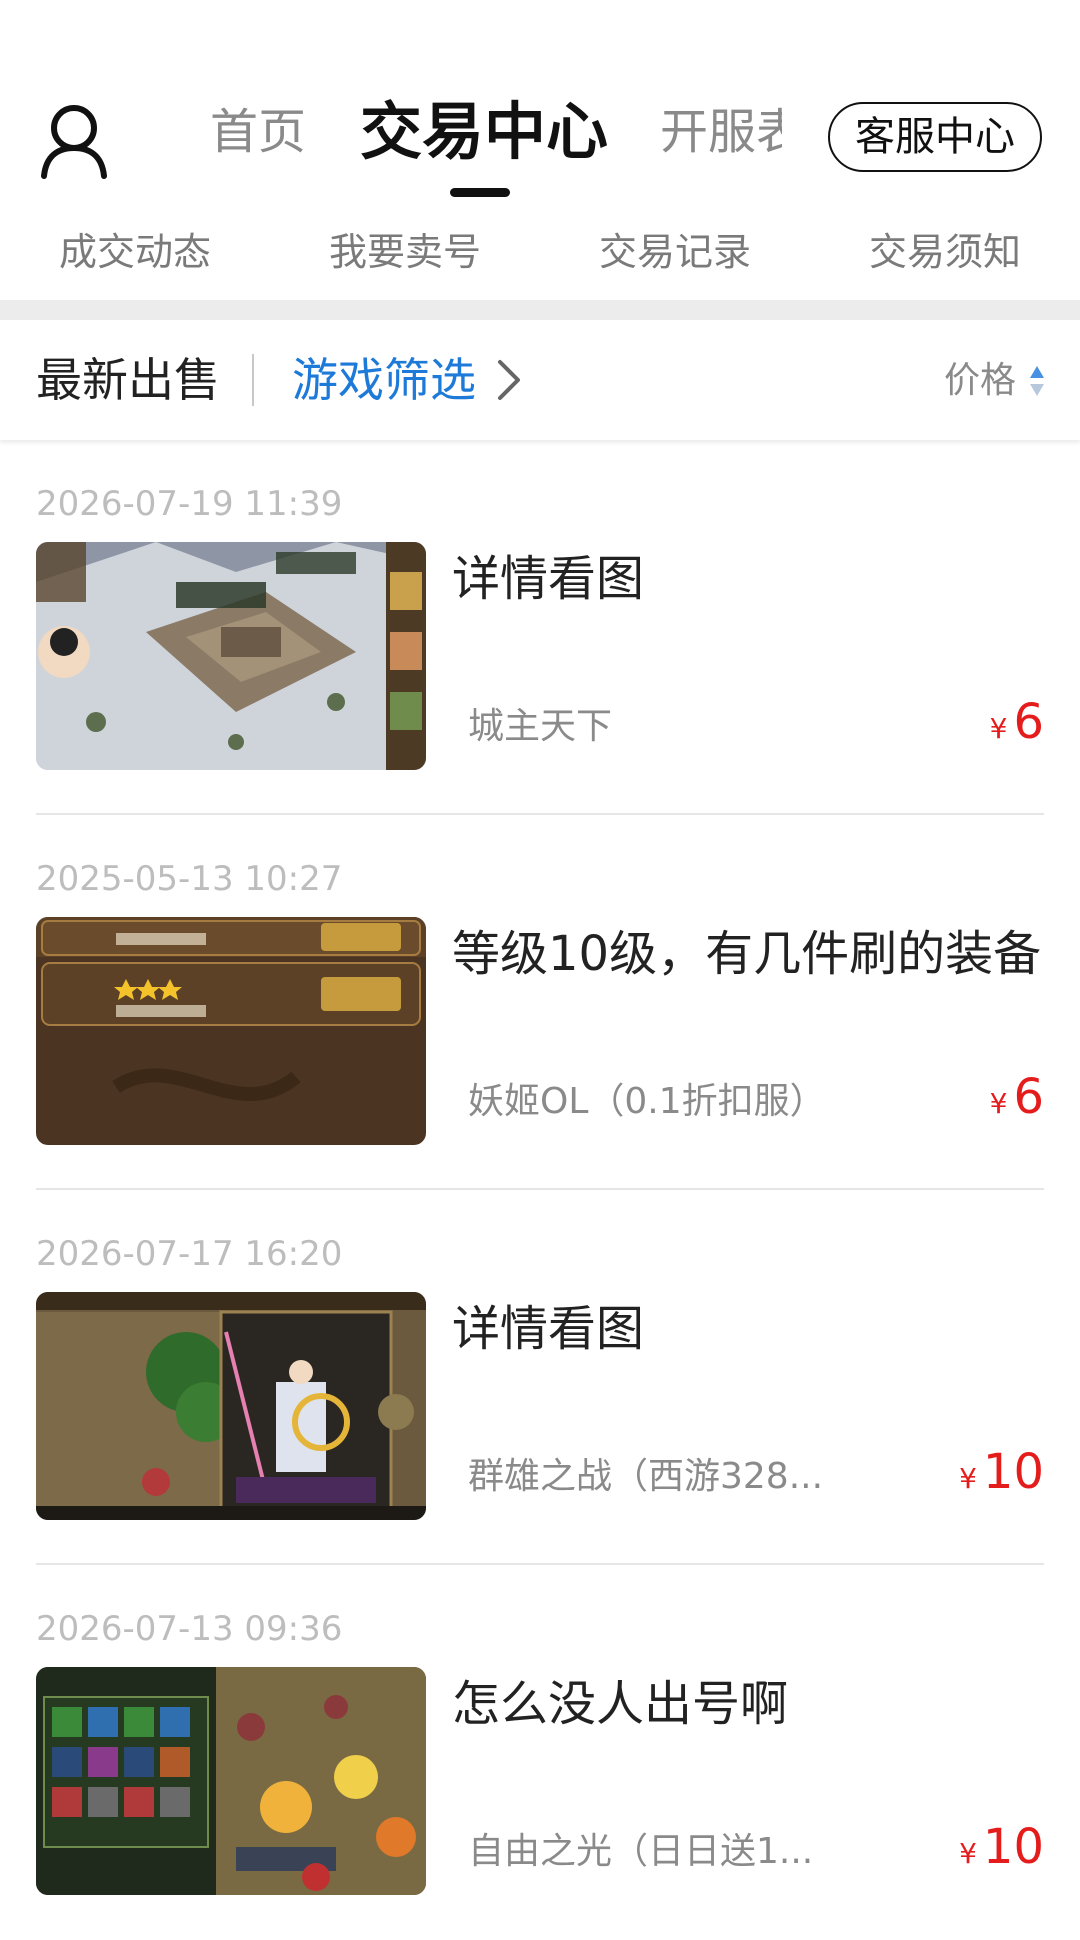  I want to click on listing-date: 2025-05-13 10:27, so click(189, 879).